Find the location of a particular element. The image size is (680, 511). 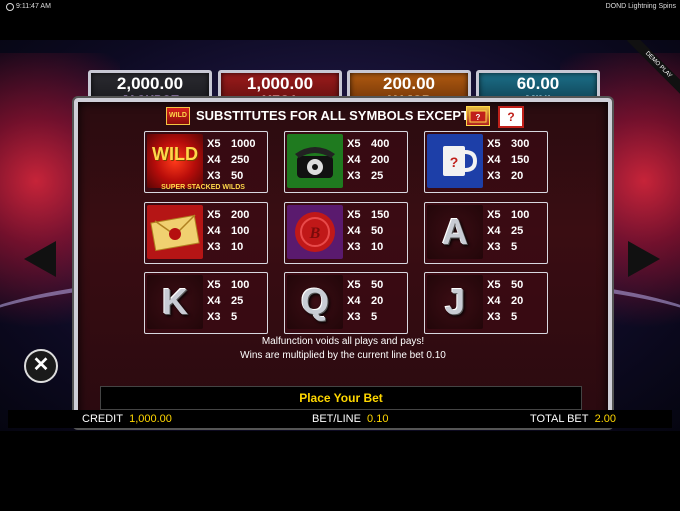

major-amount: 200.00 is located at coordinates (409, 83).